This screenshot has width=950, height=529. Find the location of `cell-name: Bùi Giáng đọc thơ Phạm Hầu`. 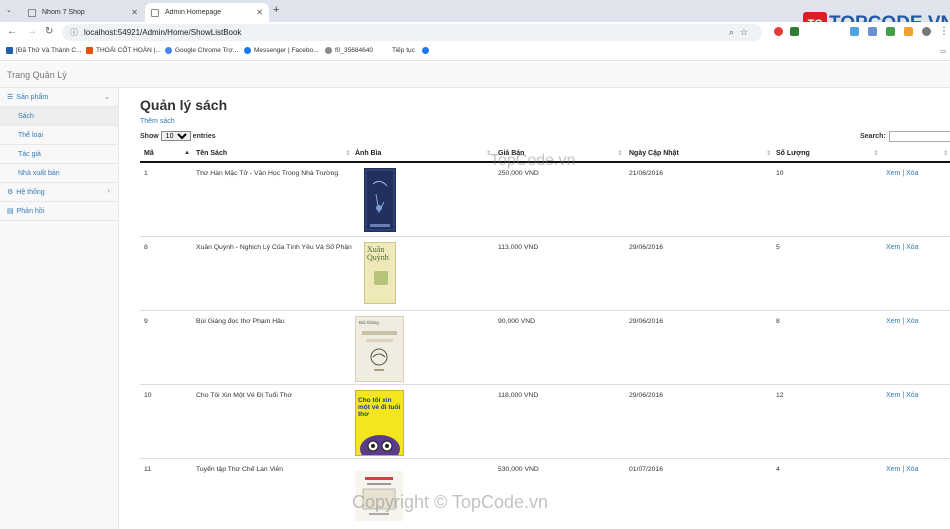

cell-name: Bùi Giáng đọc thơ Phạm Hầu is located at coordinates (240, 321).